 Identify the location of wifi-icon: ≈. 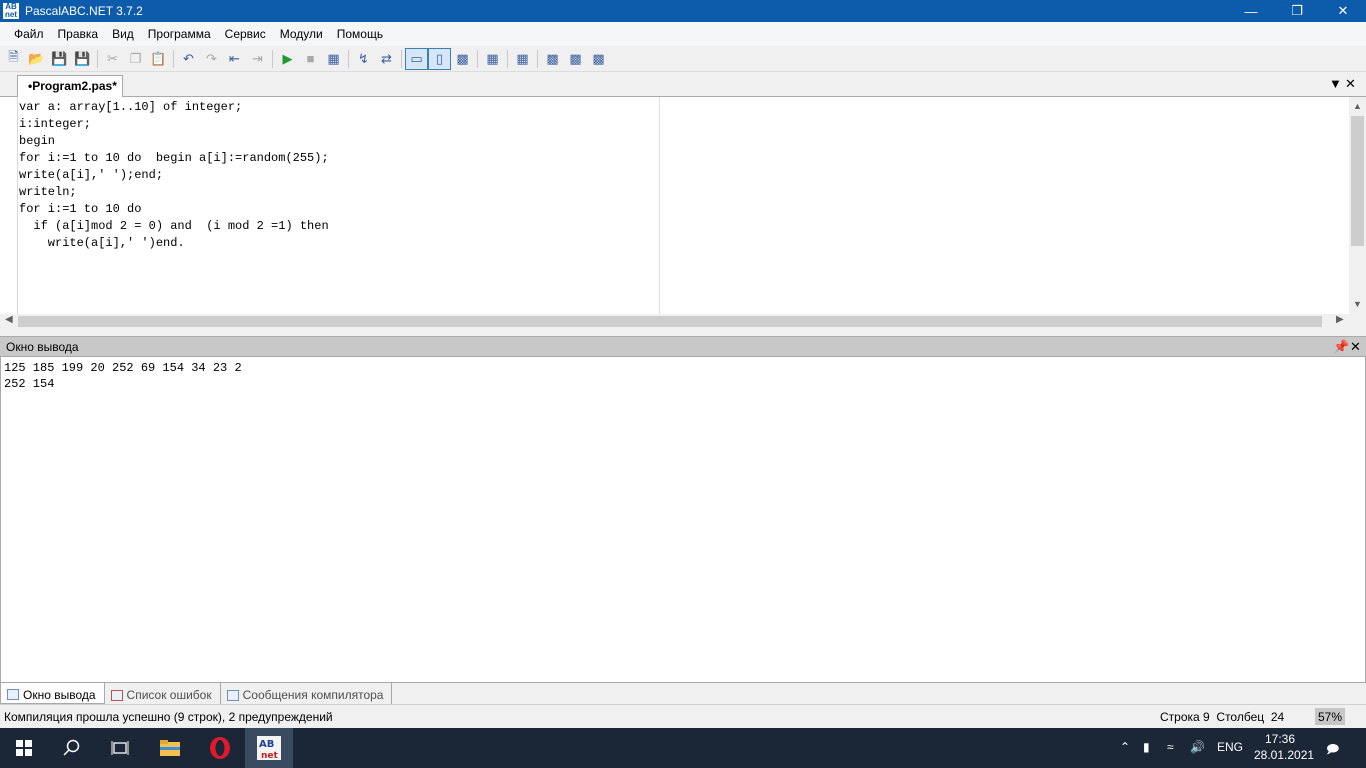
(1170, 747).